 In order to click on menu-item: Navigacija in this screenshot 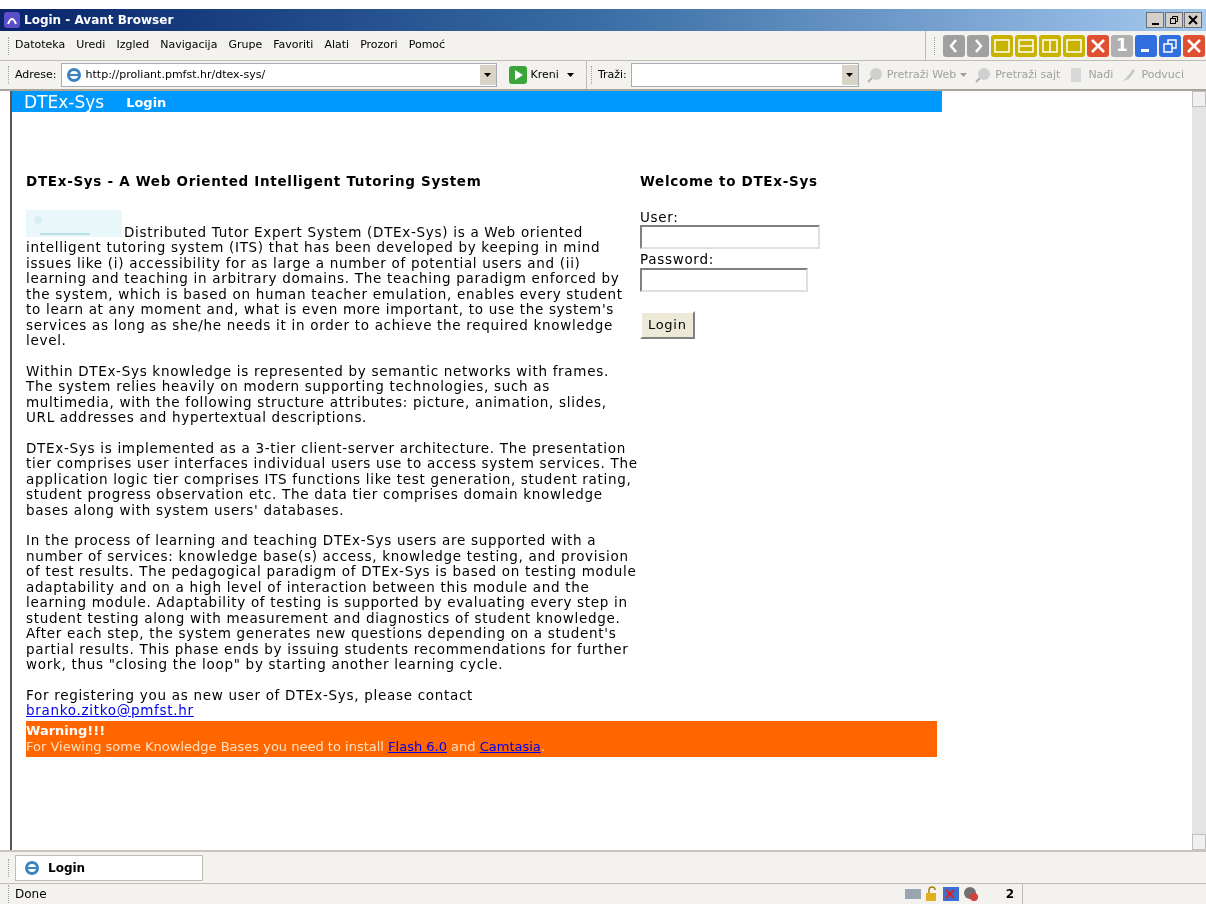, I will do `click(189, 45)`.